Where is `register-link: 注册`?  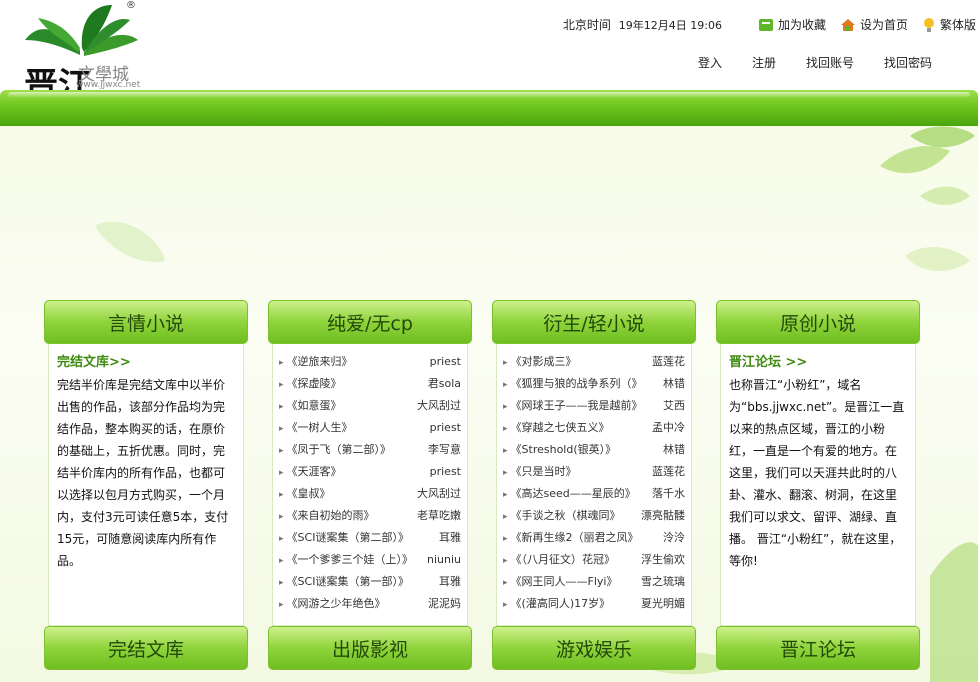 register-link: 注册 is located at coordinates (764, 62).